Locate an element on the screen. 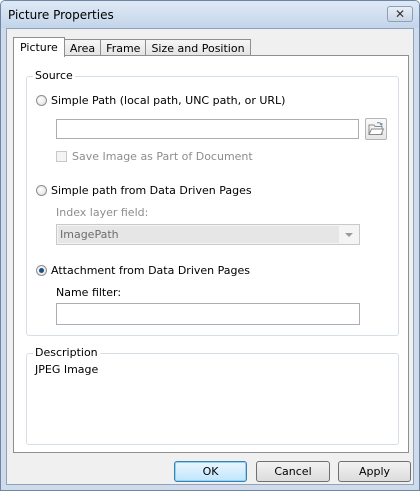 The width and height of the screenshot is (420, 491). folder-open-icon is located at coordinates (376, 128).